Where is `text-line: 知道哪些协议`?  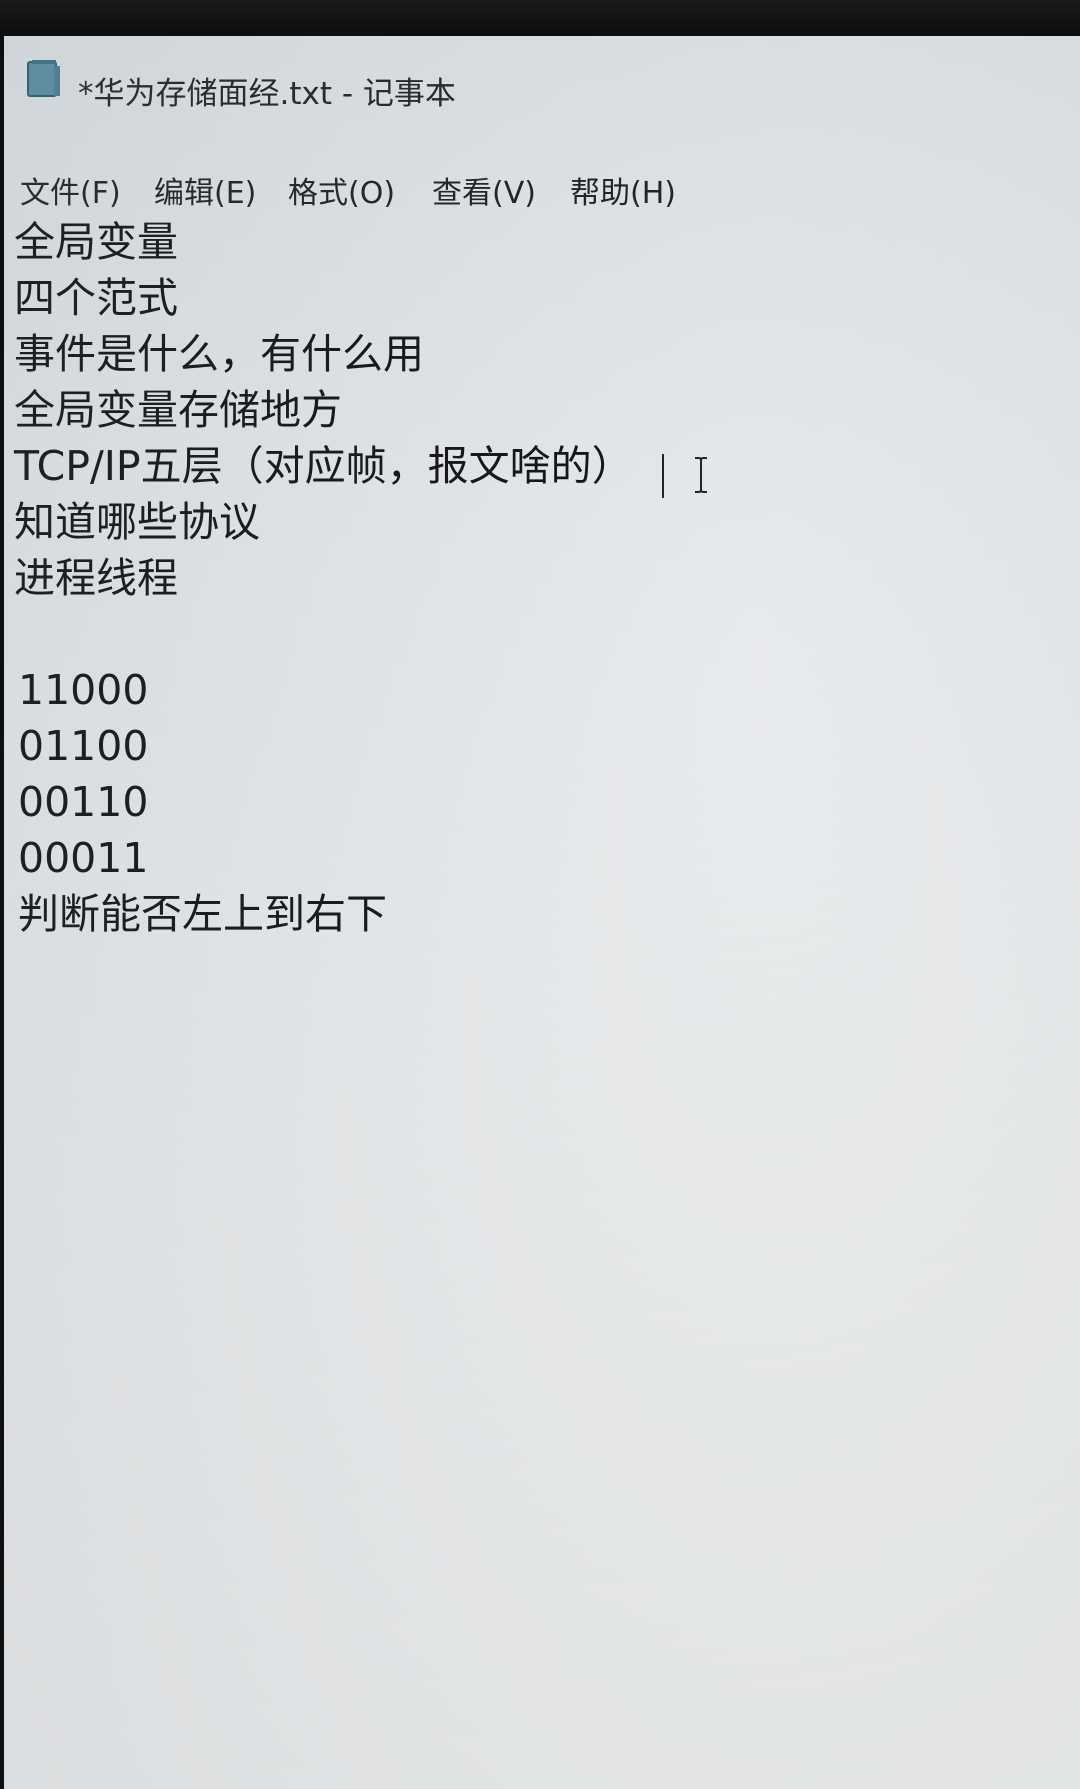
text-line: 知道哪些协议 is located at coordinates (137, 522).